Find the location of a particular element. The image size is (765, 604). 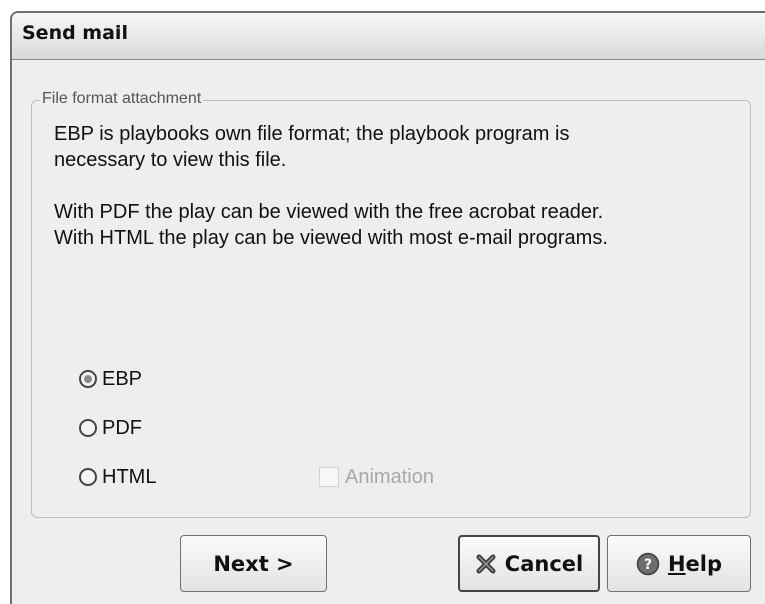

animation-label: Animation is located at coordinates (389, 476).